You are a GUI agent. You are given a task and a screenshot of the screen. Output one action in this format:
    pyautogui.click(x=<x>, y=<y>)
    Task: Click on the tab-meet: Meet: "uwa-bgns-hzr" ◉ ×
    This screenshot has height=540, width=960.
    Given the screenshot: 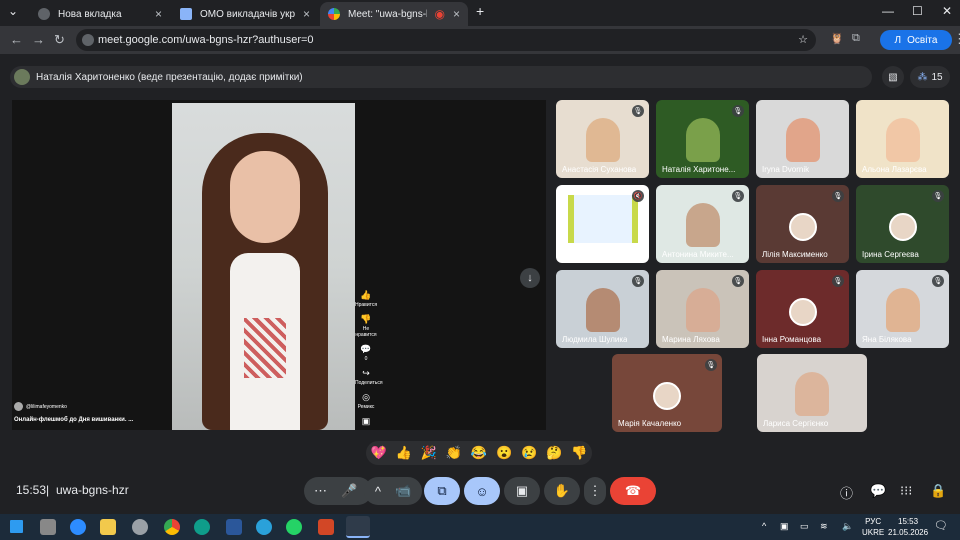 What is the action you would take?
    pyautogui.click(x=394, y=14)
    